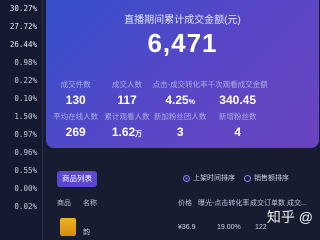 The height and width of the screenshot is (240, 320). Describe the element at coordinates (187, 227) in the screenshot. I see `product-price: ¥36.9` at that location.